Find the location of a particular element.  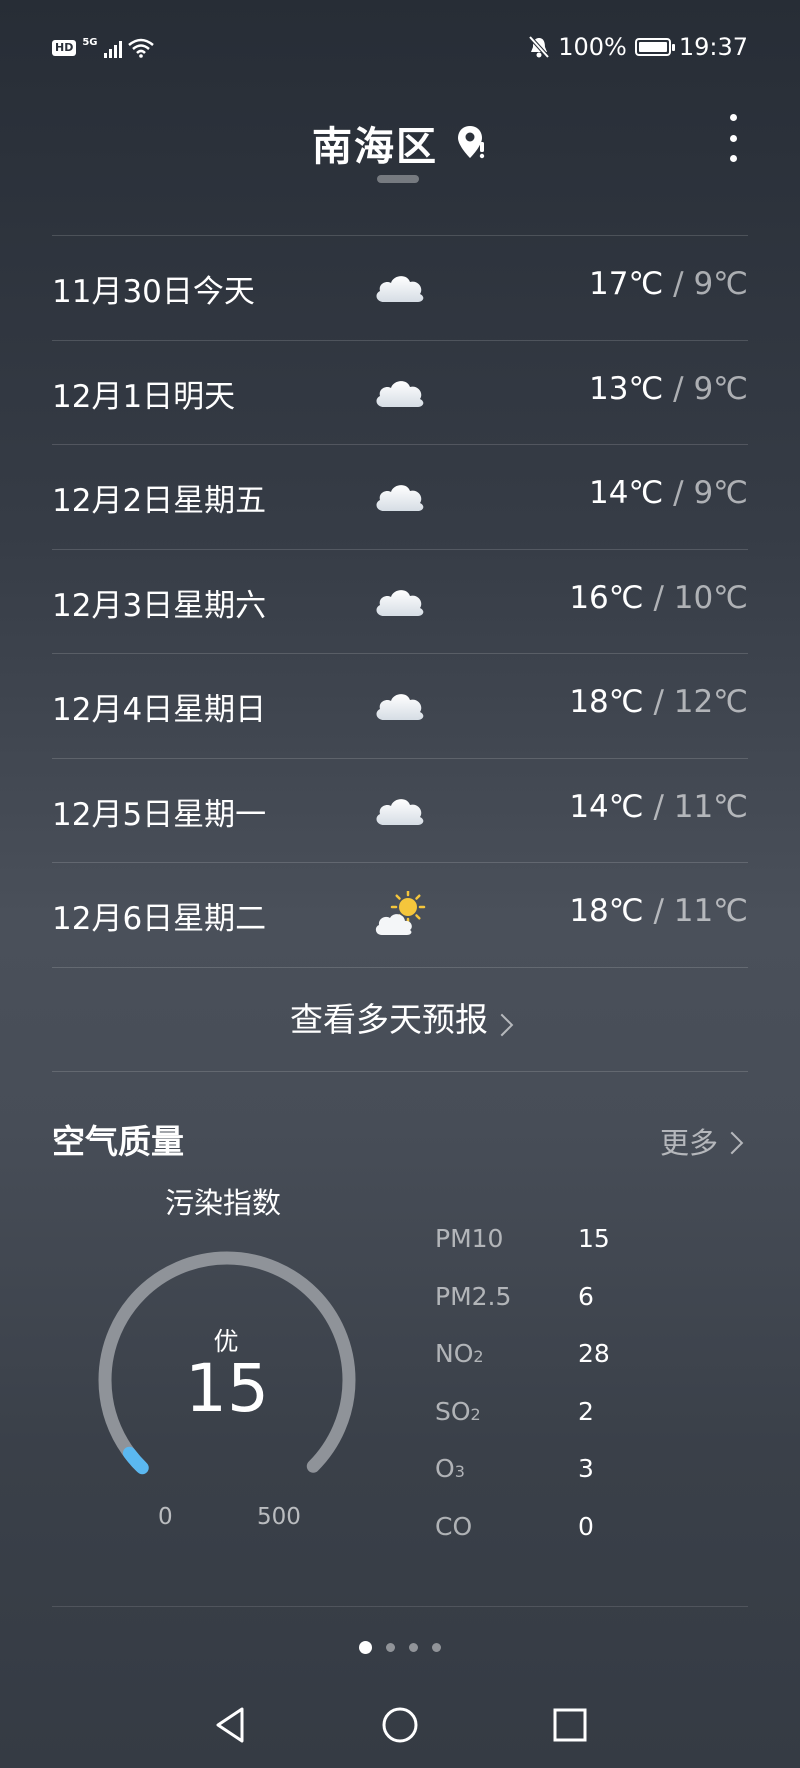

pollutant-row: NO2 28 is located at coordinates (585, 1354).